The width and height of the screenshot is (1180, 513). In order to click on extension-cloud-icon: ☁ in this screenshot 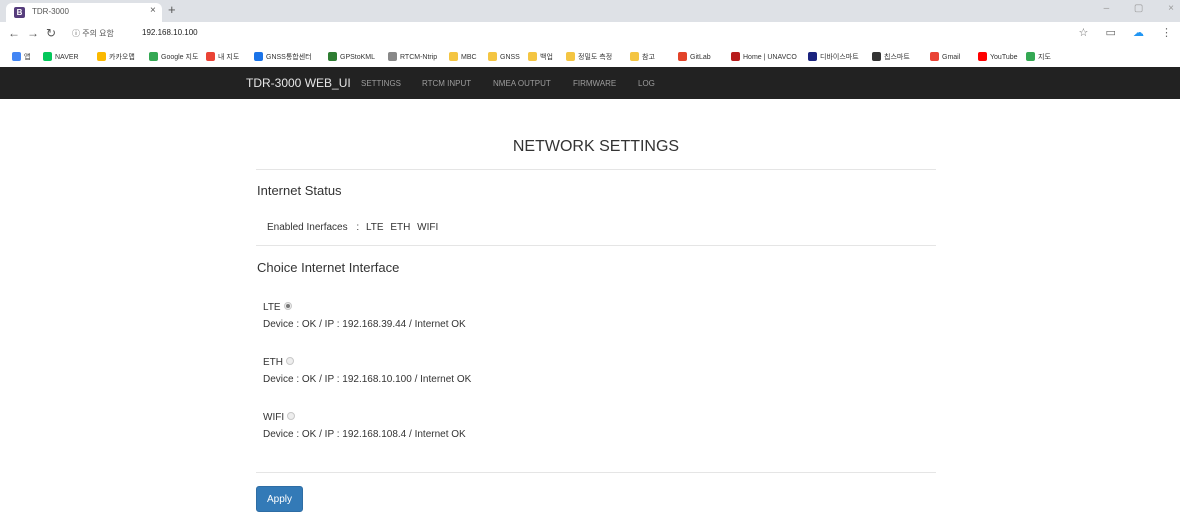, I will do `click(1138, 33)`.